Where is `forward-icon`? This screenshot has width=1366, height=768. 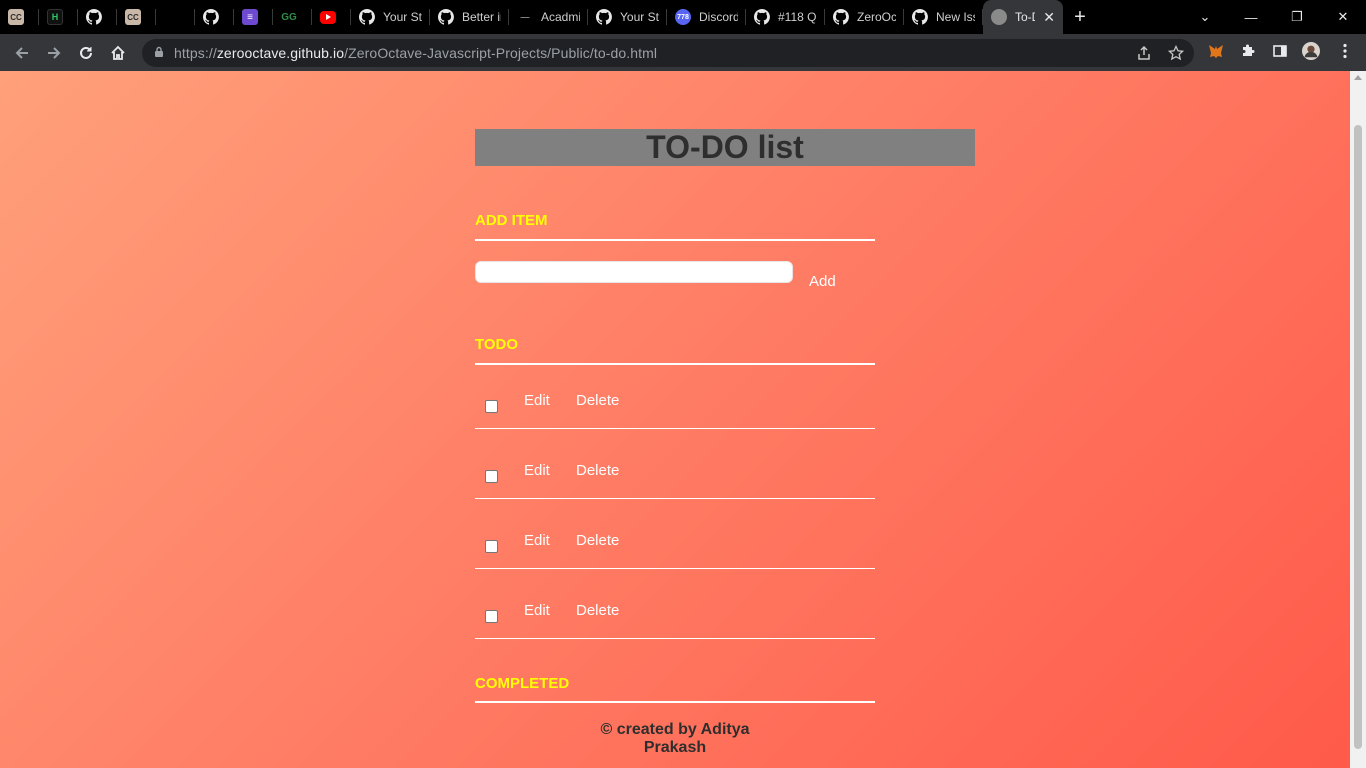 forward-icon is located at coordinates (54, 53).